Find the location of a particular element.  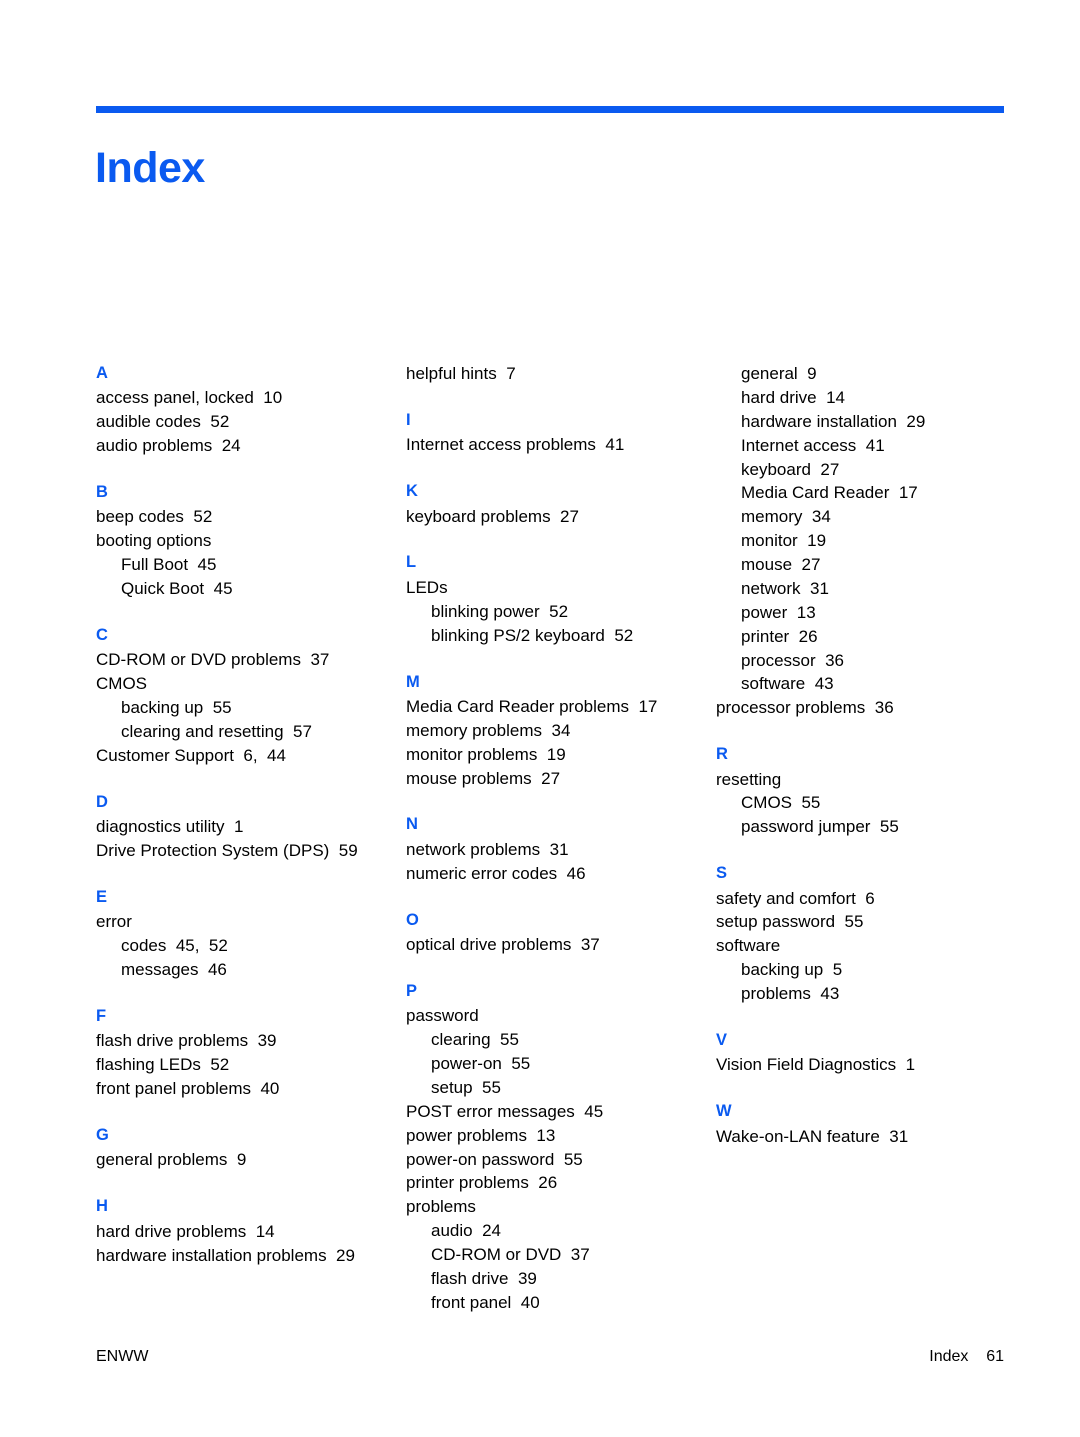

index-entry: clearing and resetting 57 is located at coordinates (251, 732).